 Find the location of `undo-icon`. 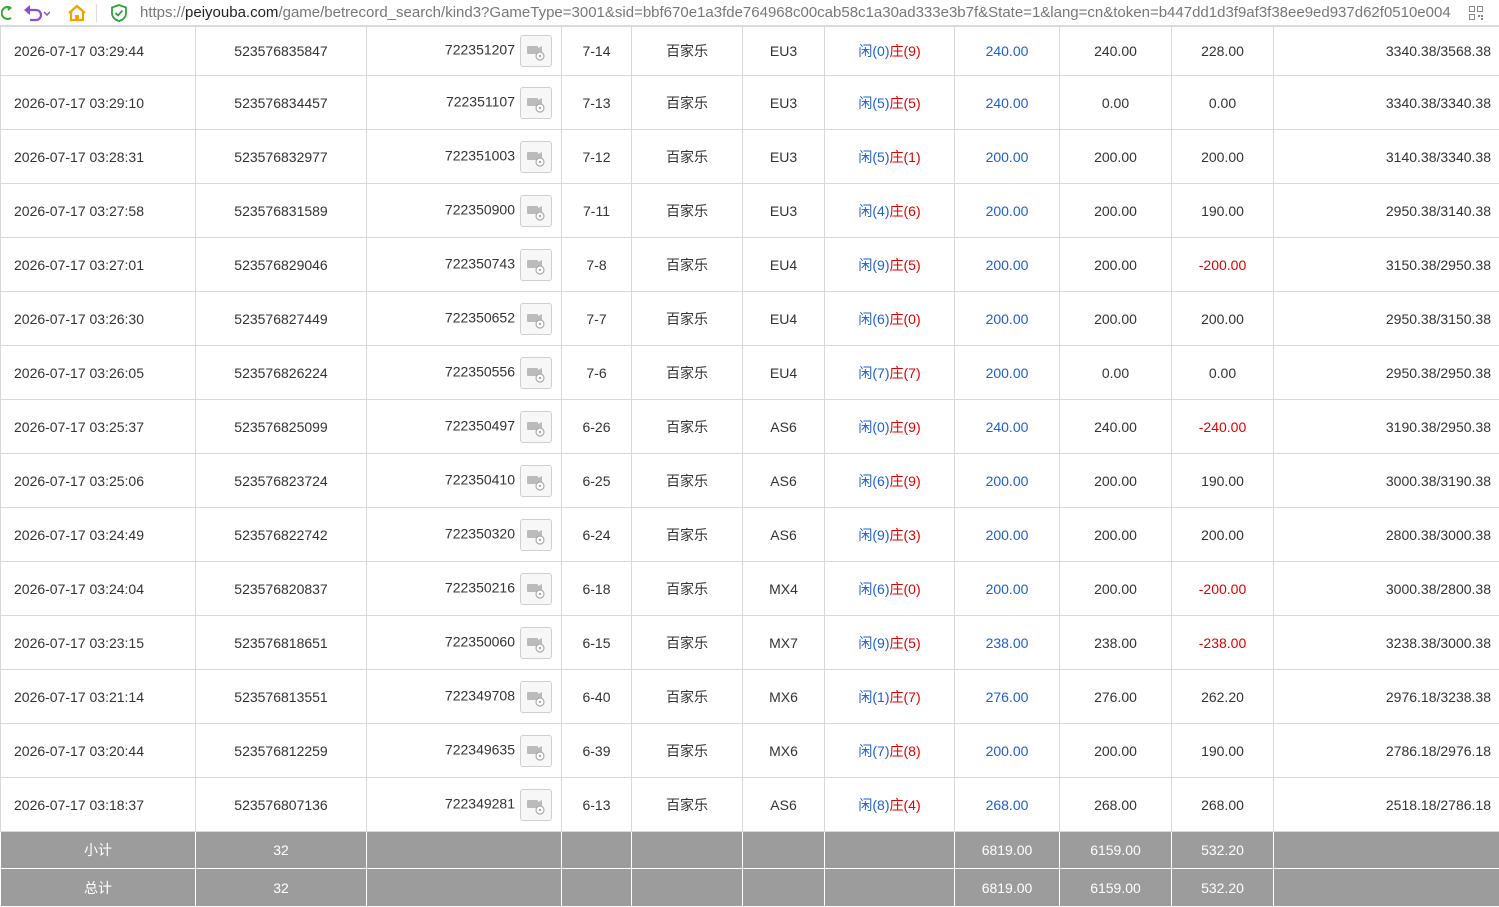

undo-icon is located at coordinates (36, 13).